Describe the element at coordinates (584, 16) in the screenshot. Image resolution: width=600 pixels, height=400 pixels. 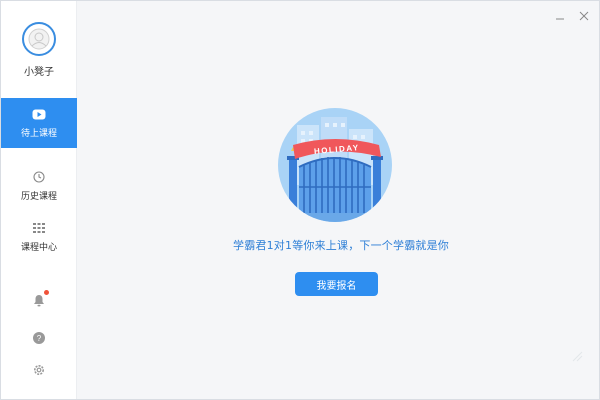
I see `close-icon` at that location.